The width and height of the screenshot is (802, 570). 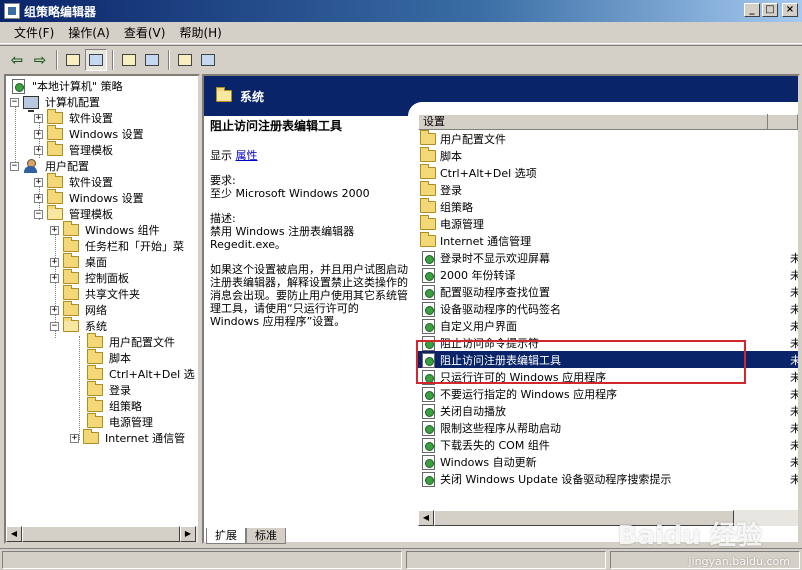 What do you see at coordinates (266, 536) in the screenshot?
I see `tab-standard: 标准` at bounding box center [266, 536].